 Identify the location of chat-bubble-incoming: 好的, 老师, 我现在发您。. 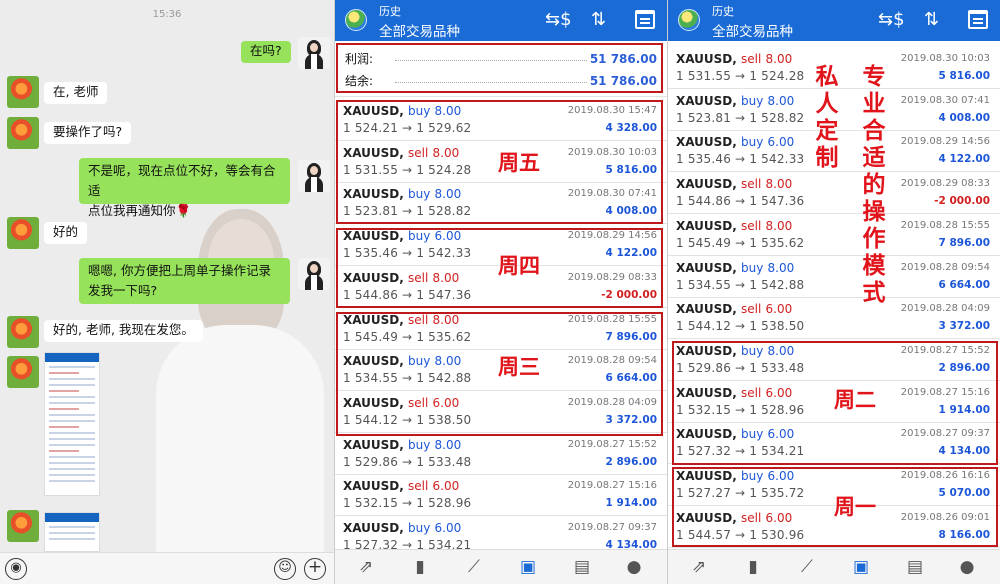
(123, 331).